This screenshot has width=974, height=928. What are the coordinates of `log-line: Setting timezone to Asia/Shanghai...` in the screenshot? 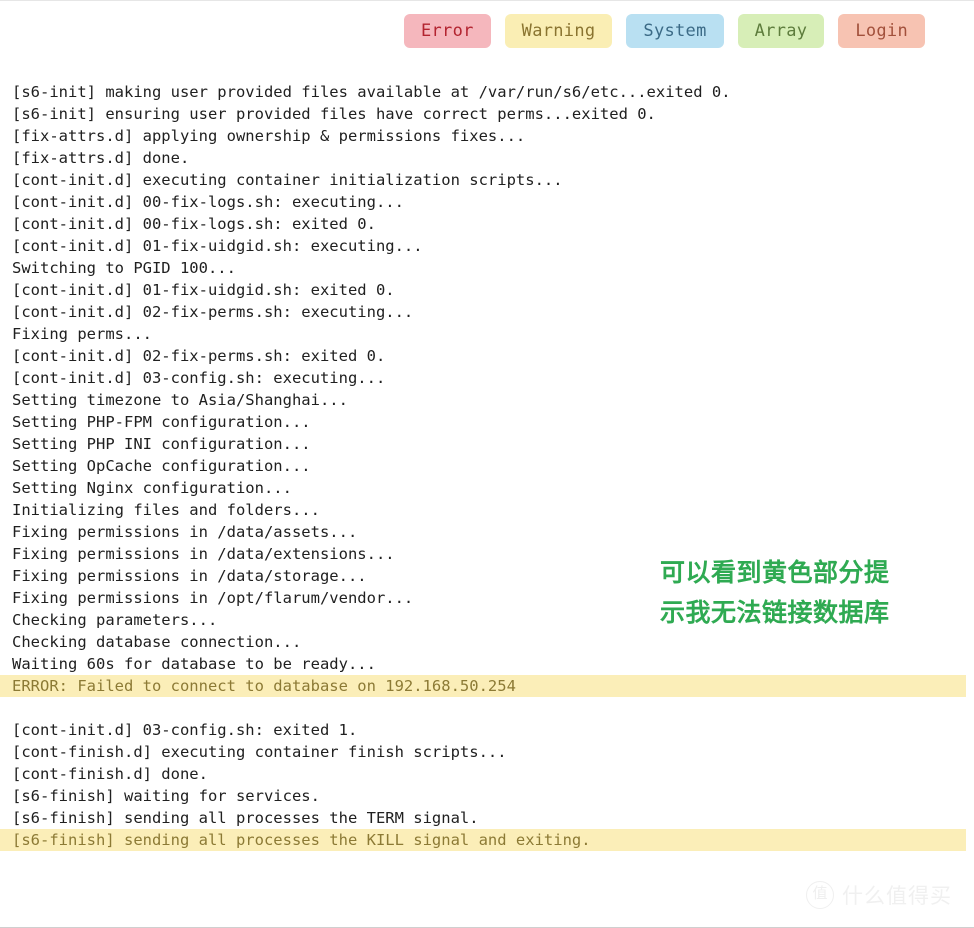 It's located at (180, 400).